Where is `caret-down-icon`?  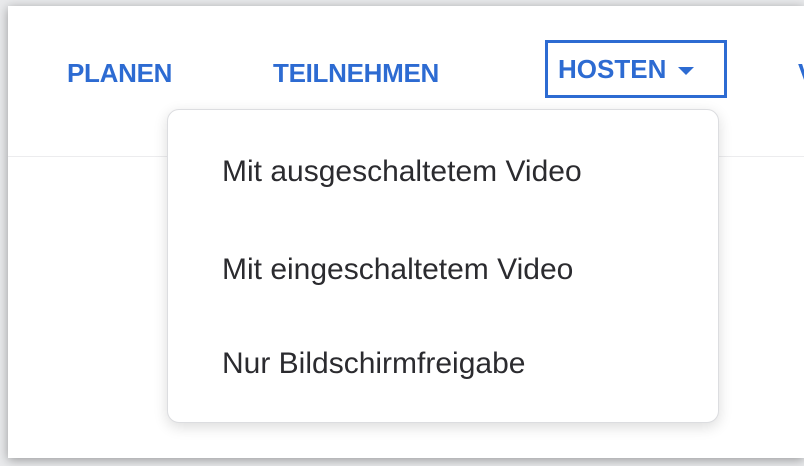 caret-down-icon is located at coordinates (686, 71).